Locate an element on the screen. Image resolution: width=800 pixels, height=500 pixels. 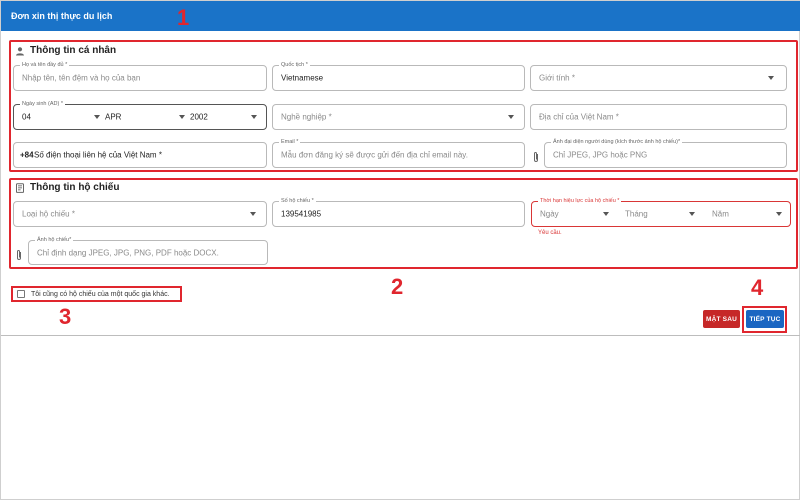
full-name-placeholder: Nhập tên, tên đệm và họ của bạn is located at coordinates (81, 78).